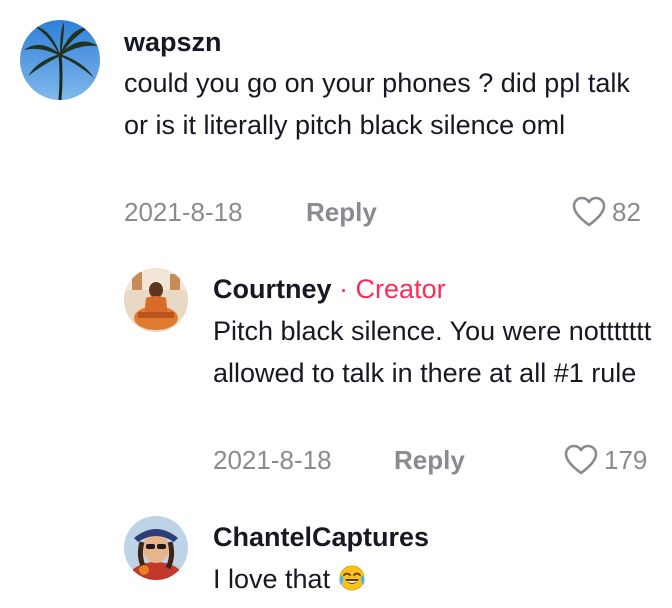  I want to click on creator-badge: Creator, so click(400, 289).